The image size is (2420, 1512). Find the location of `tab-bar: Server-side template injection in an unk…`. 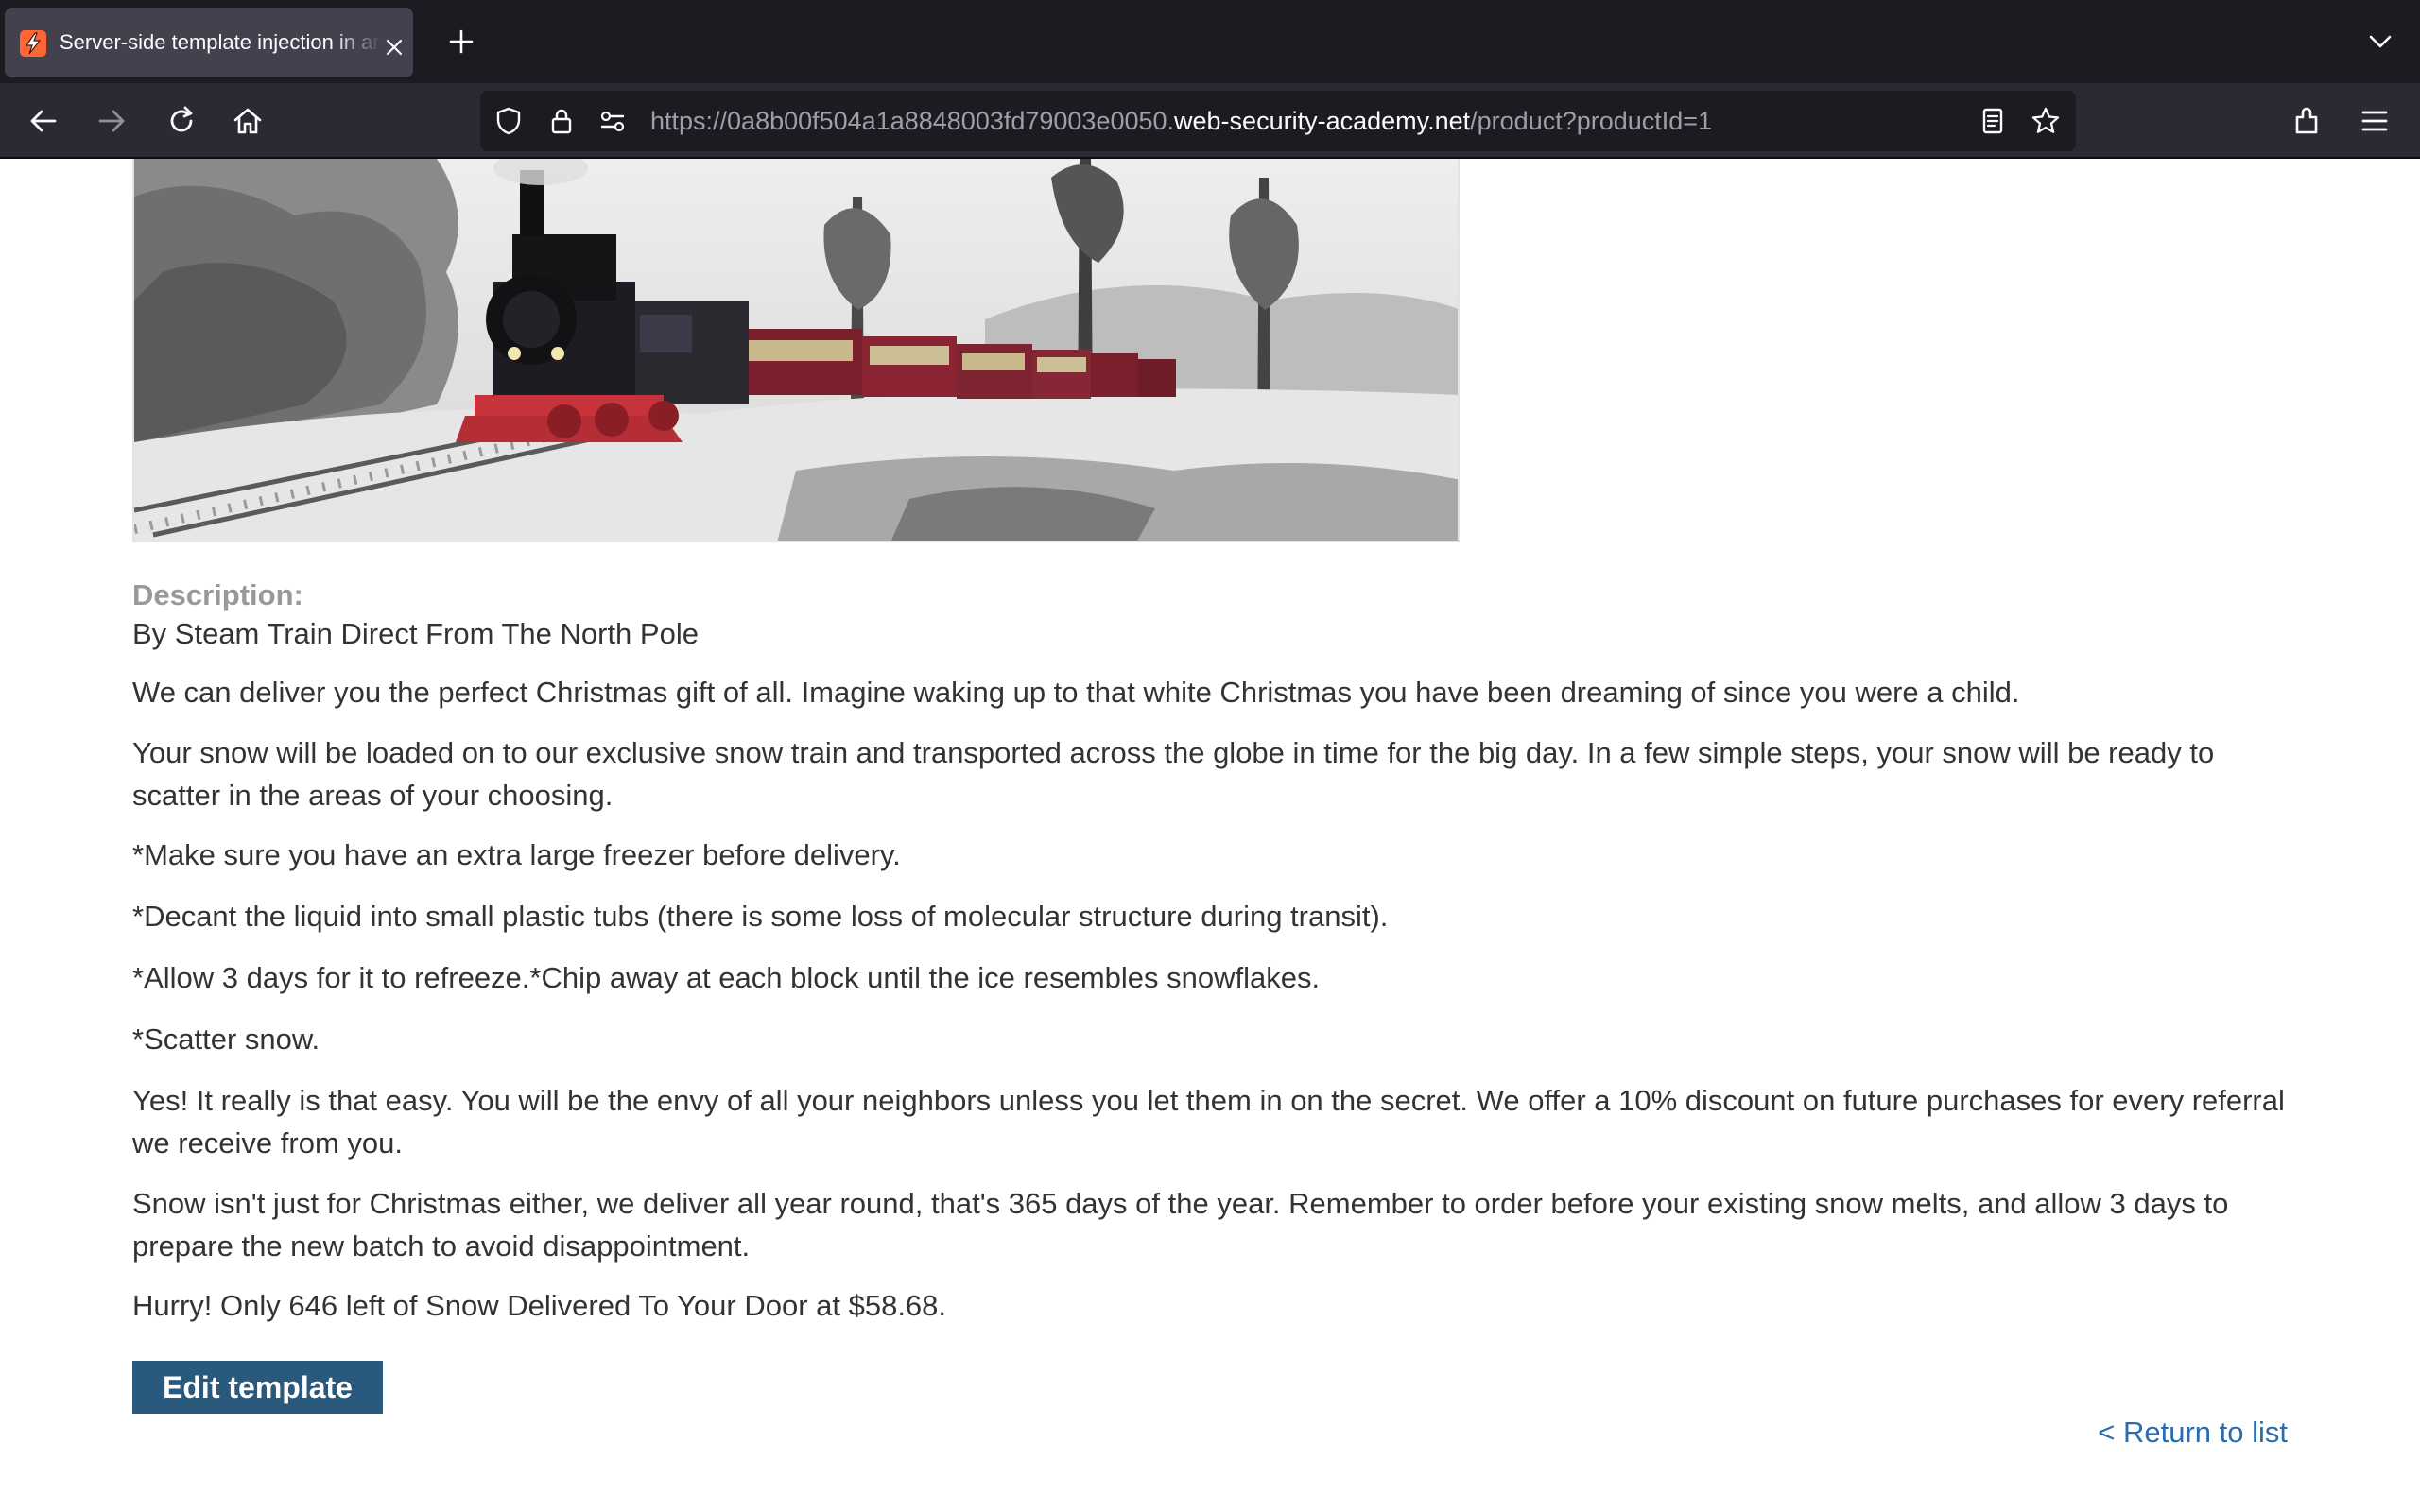

tab-bar: Server-side template injection in an unk… is located at coordinates (1210, 41).